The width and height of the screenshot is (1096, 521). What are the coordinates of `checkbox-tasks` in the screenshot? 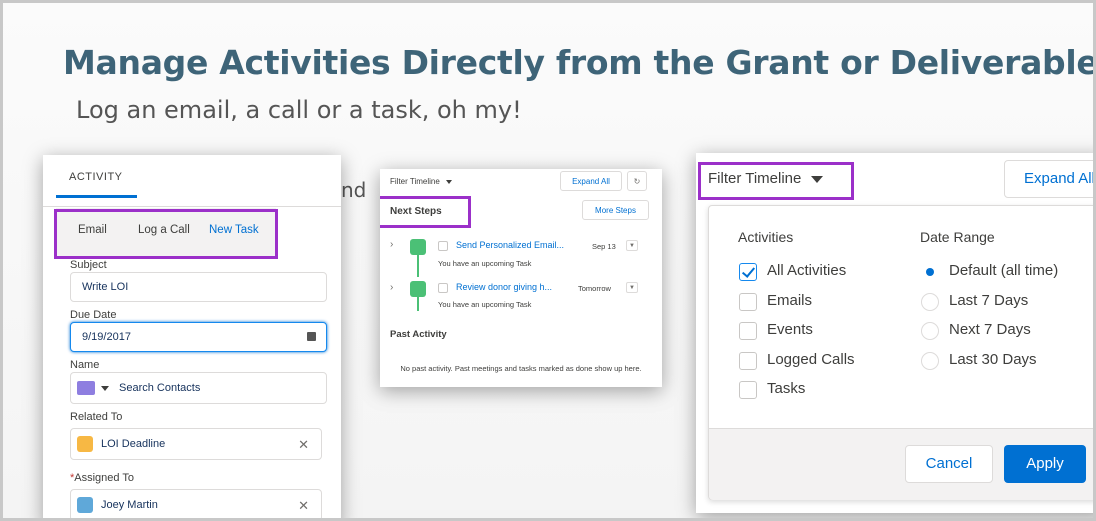 It's located at (748, 390).